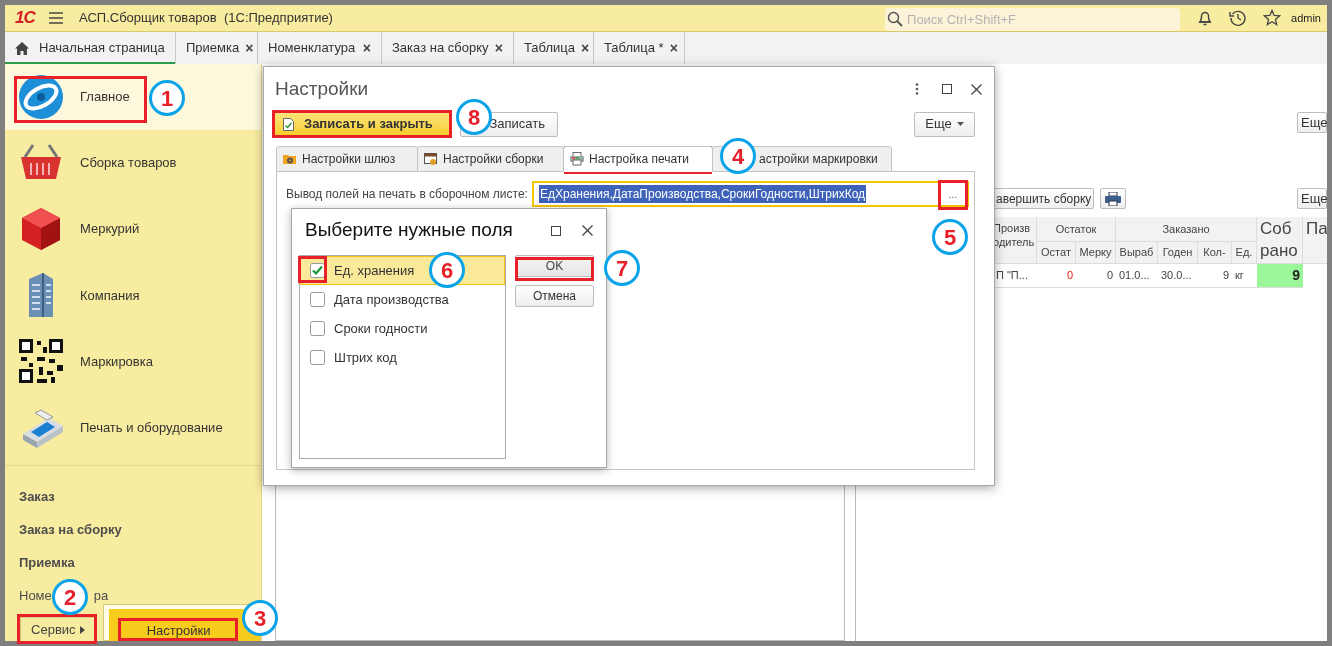  What do you see at coordinates (1205, 18) in the screenshot?
I see `bell-icon` at bounding box center [1205, 18].